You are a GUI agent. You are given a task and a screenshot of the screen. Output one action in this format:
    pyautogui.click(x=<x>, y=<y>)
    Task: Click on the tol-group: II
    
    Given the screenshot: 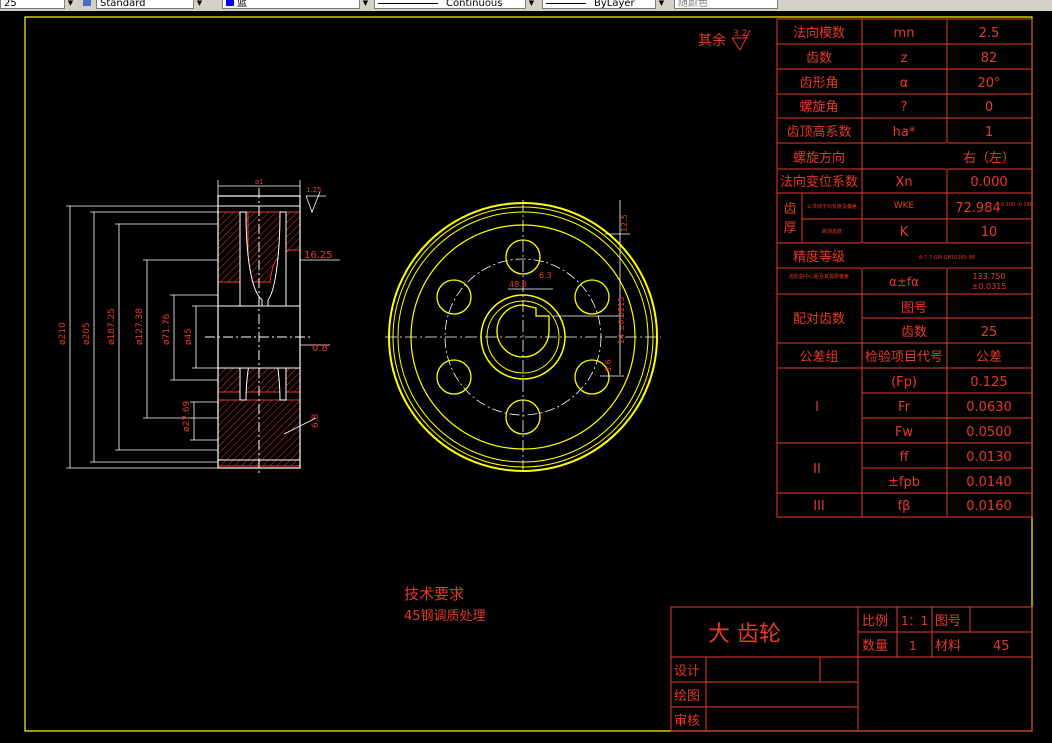 What is the action you would take?
    pyautogui.click(x=817, y=469)
    